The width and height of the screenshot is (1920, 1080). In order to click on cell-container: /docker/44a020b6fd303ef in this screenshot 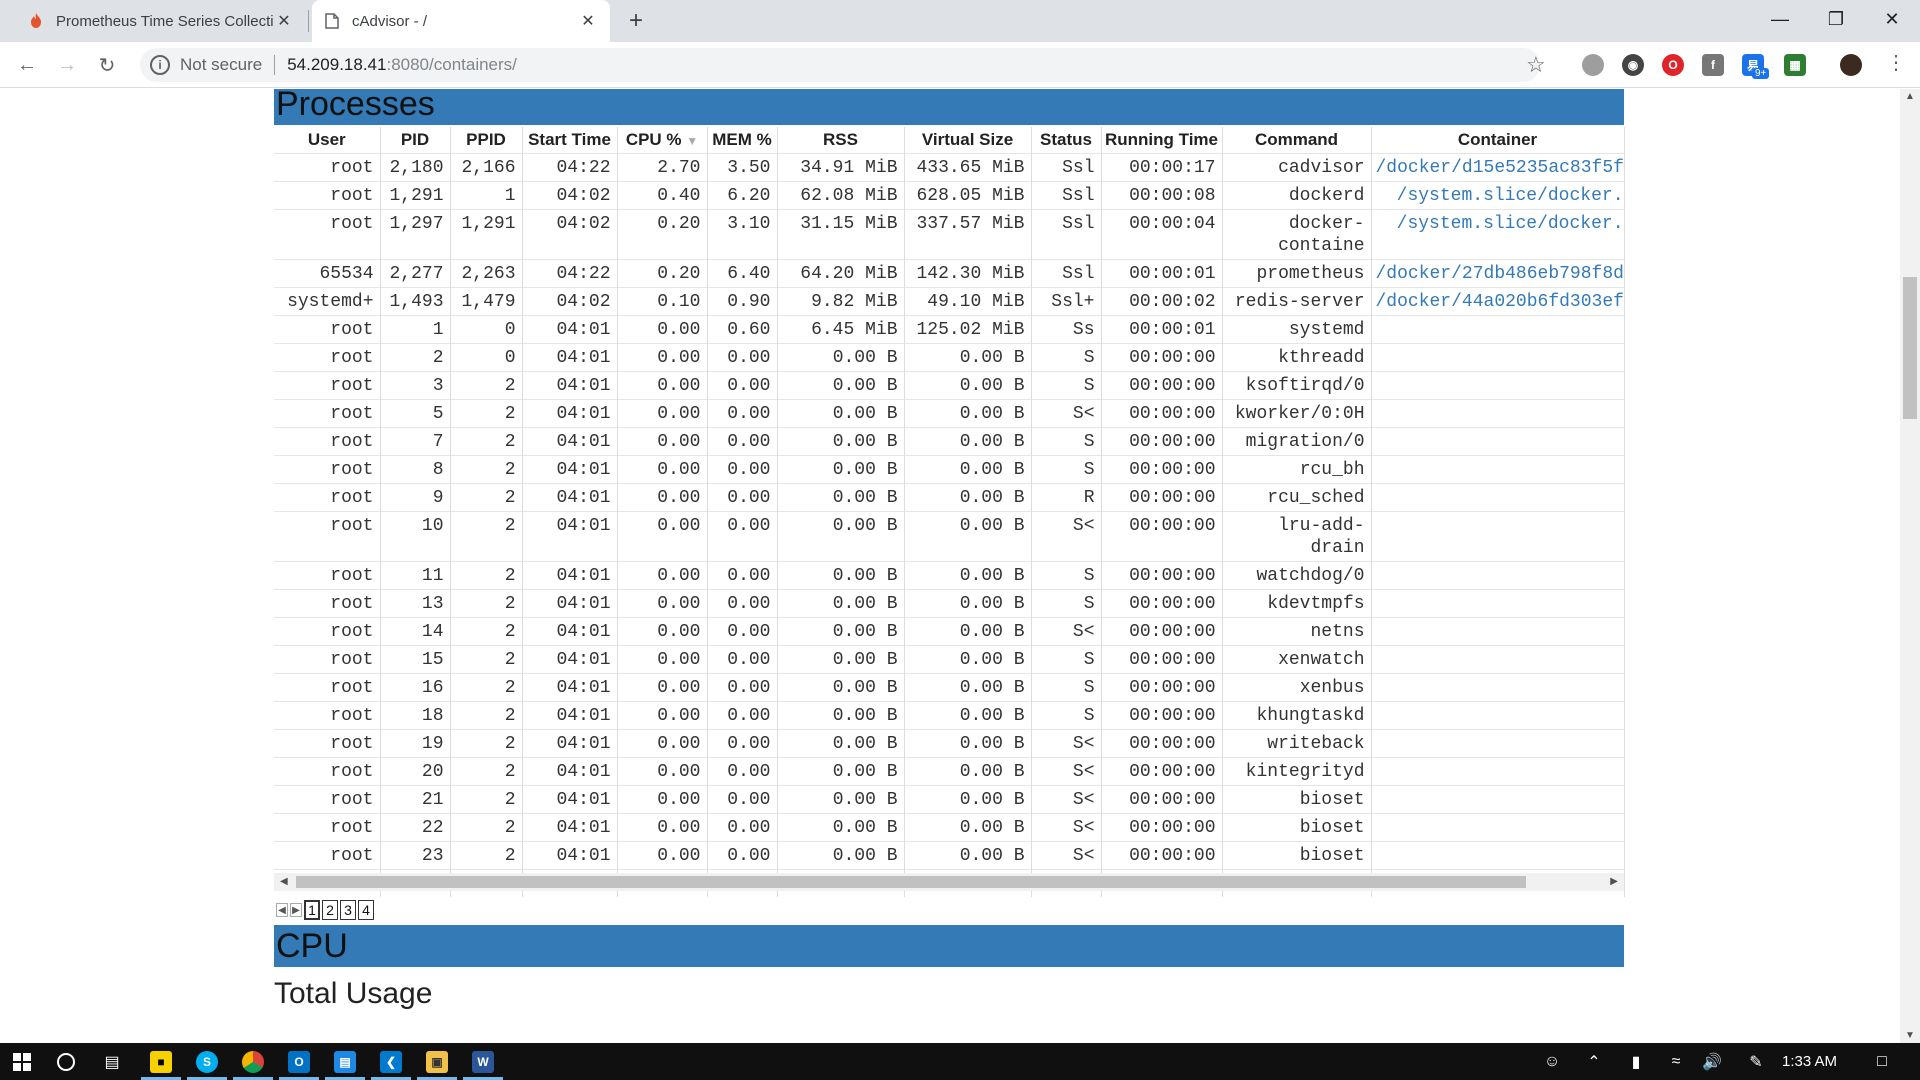, I will do `click(1498, 300)`.